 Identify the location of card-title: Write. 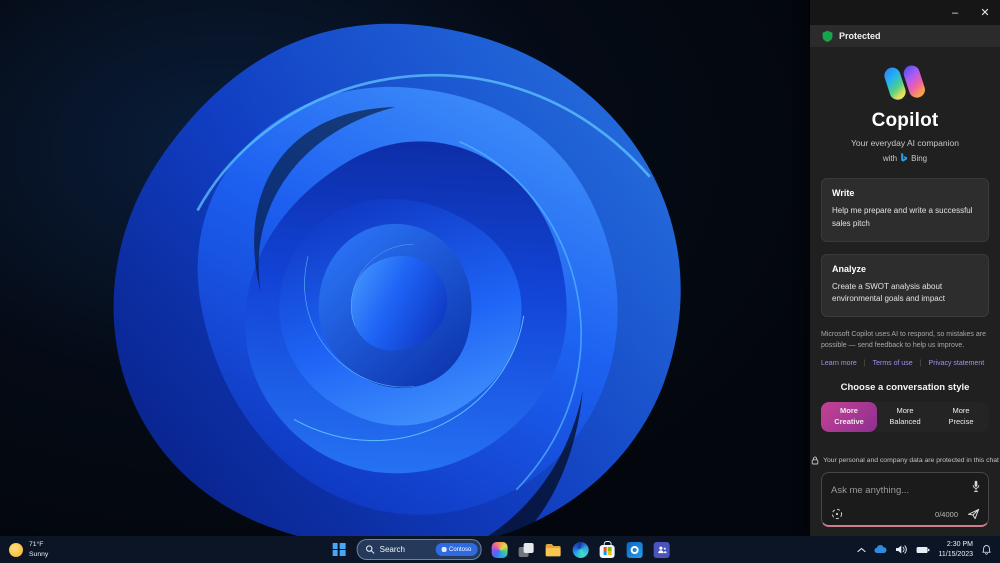
(843, 193).